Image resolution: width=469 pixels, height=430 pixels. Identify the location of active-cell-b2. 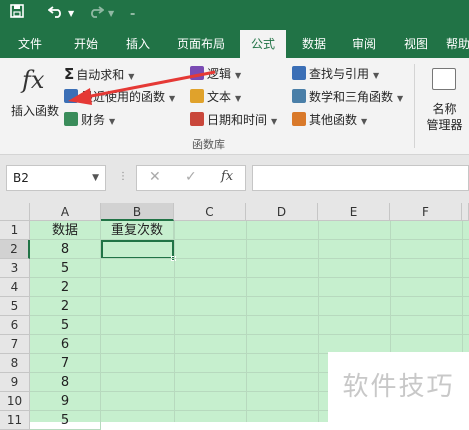
(137, 249).